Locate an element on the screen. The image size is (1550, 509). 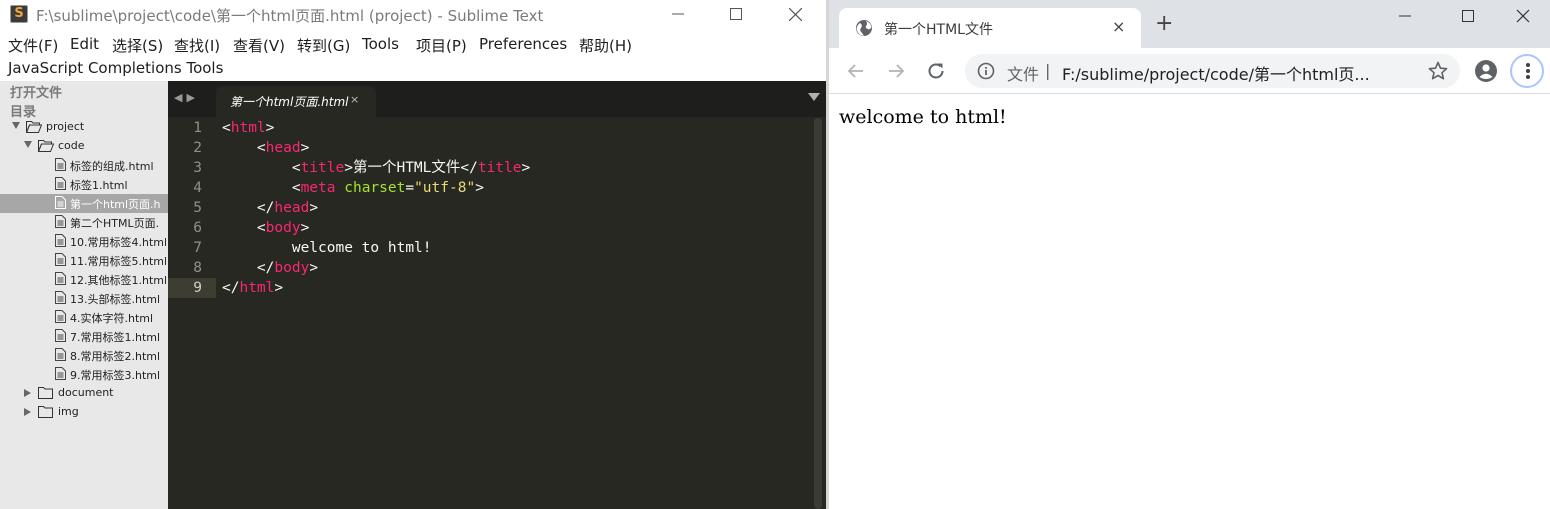
folder-open-icon is located at coordinates (46, 147).